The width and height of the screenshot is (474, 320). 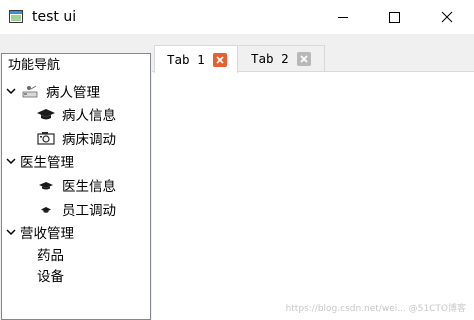 I want to click on close-button, so click(x=447, y=17).